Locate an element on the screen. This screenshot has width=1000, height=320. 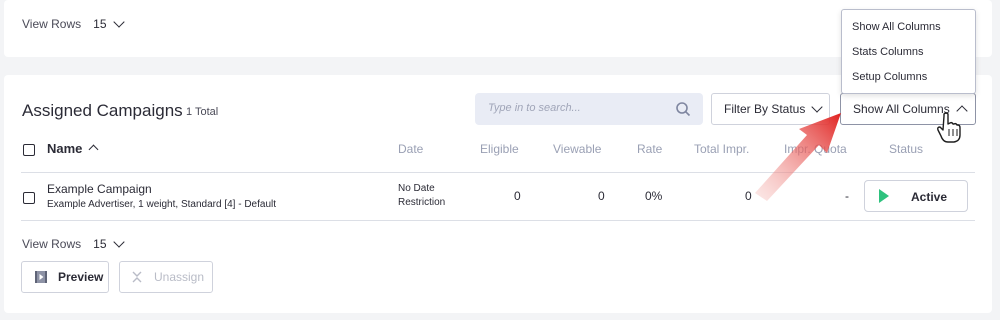
divider is located at coordinates (498, 220).